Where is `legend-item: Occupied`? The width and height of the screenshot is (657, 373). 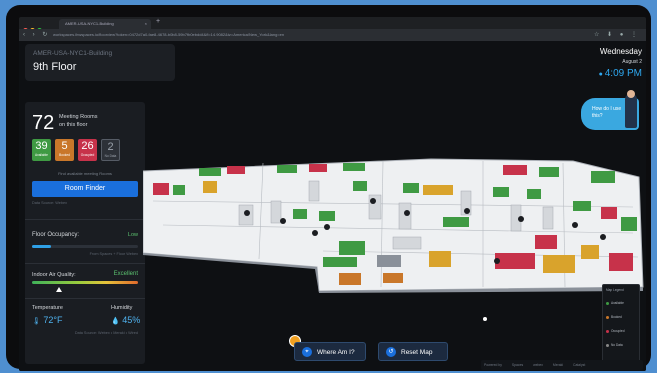
legend-item: Occupied is located at coordinates (621, 331).